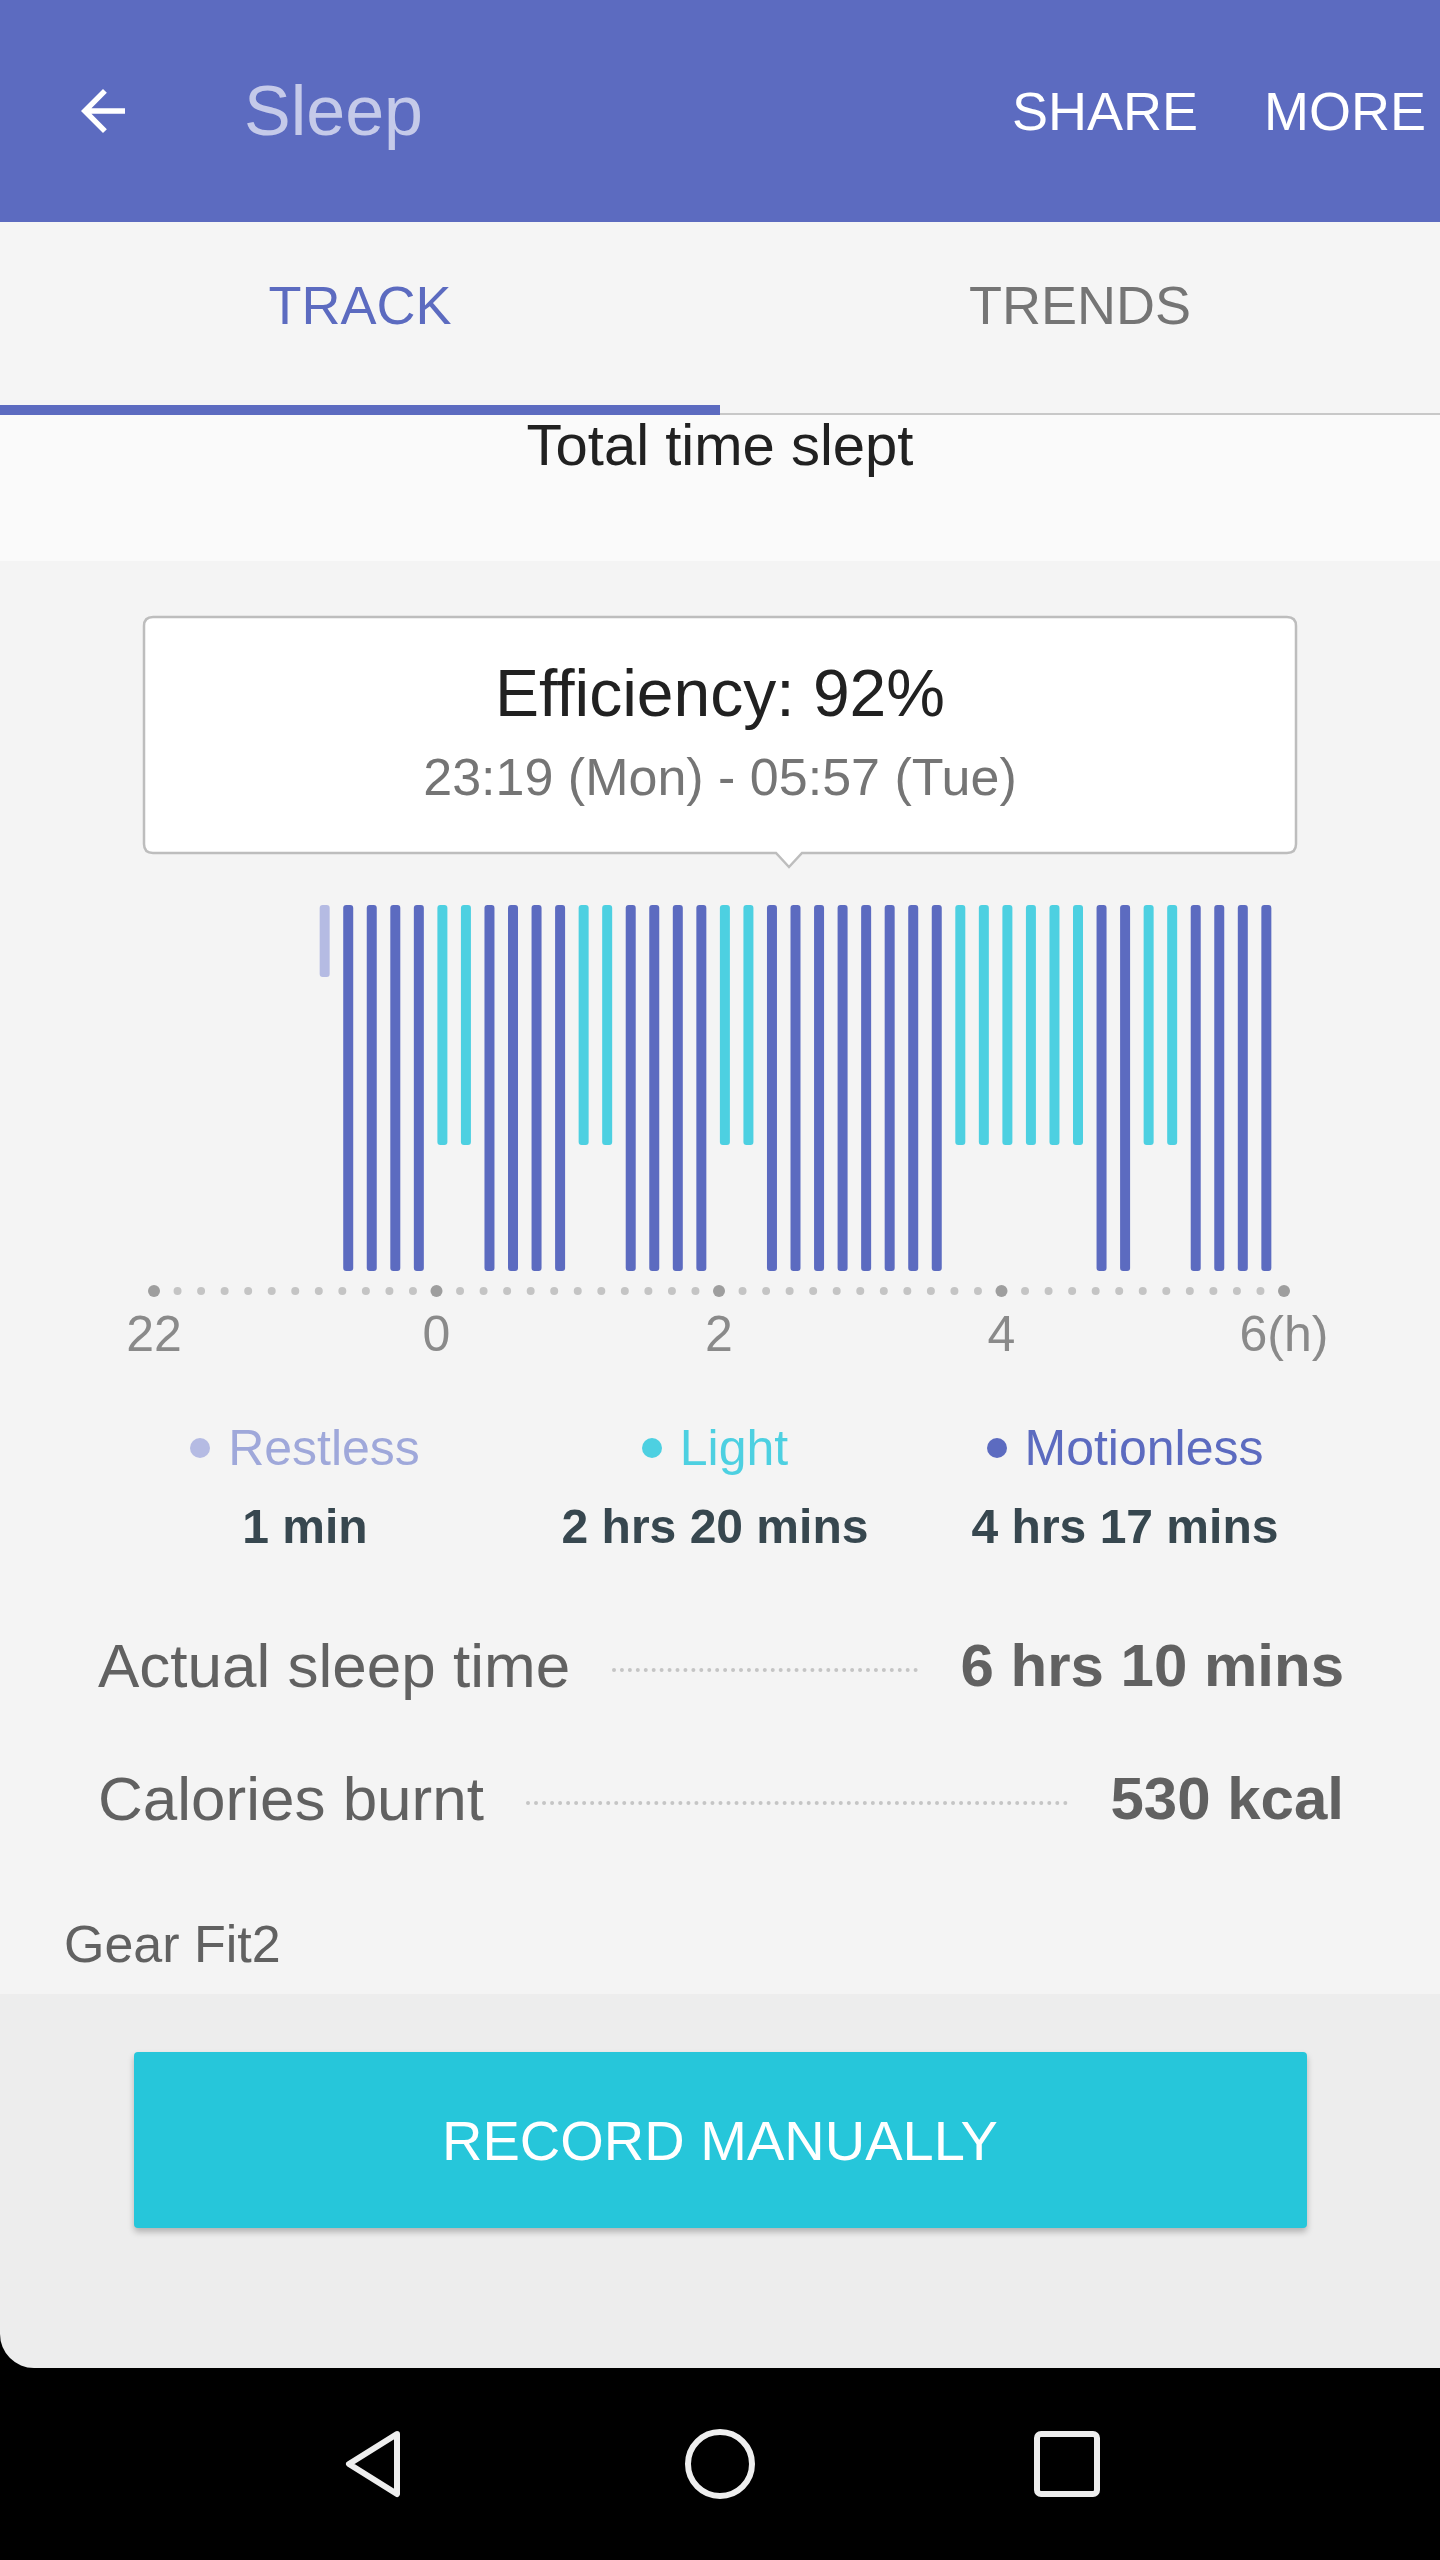 This screenshot has height=2560, width=1440. I want to click on efficiency-text: Efficiency: 92%, so click(720, 693).